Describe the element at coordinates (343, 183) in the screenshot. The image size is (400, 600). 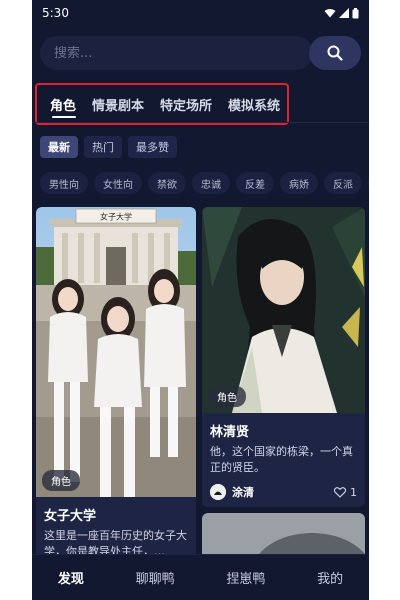
I see `tag-chip: 反派` at that location.